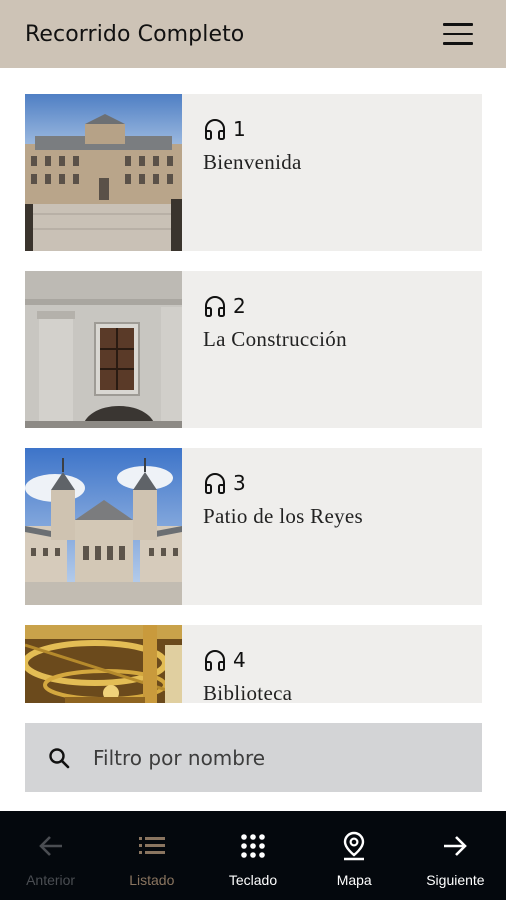 This screenshot has height=900, width=506. I want to click on nav-label: Siguiente, so click(455, 880).